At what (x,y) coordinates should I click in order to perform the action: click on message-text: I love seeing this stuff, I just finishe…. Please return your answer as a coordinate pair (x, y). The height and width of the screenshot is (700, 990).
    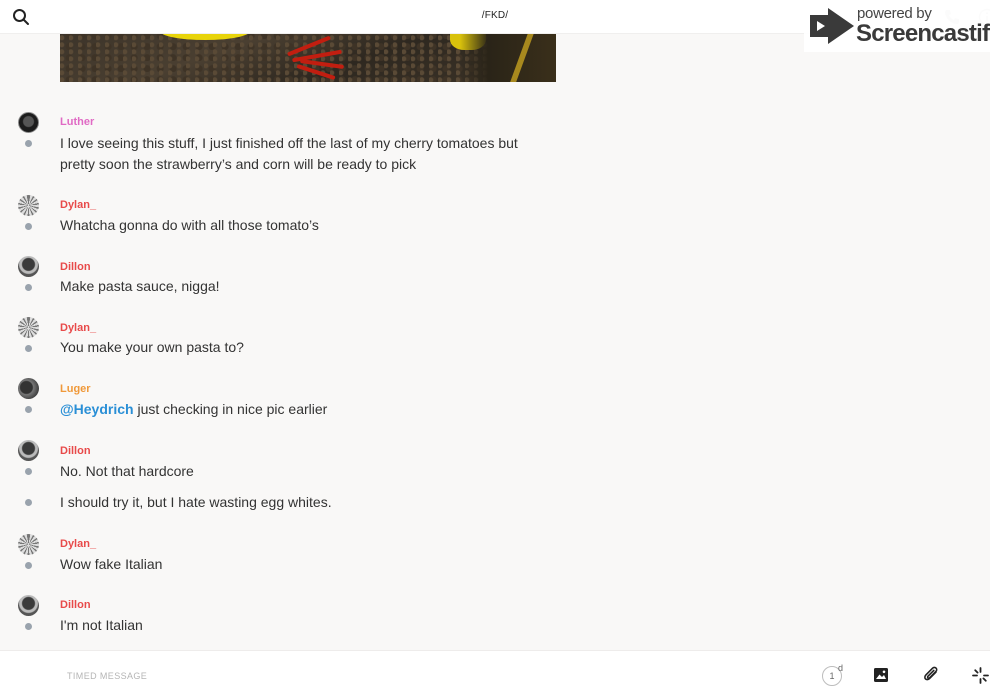
    Looking at the image, I should click on (305, 154).